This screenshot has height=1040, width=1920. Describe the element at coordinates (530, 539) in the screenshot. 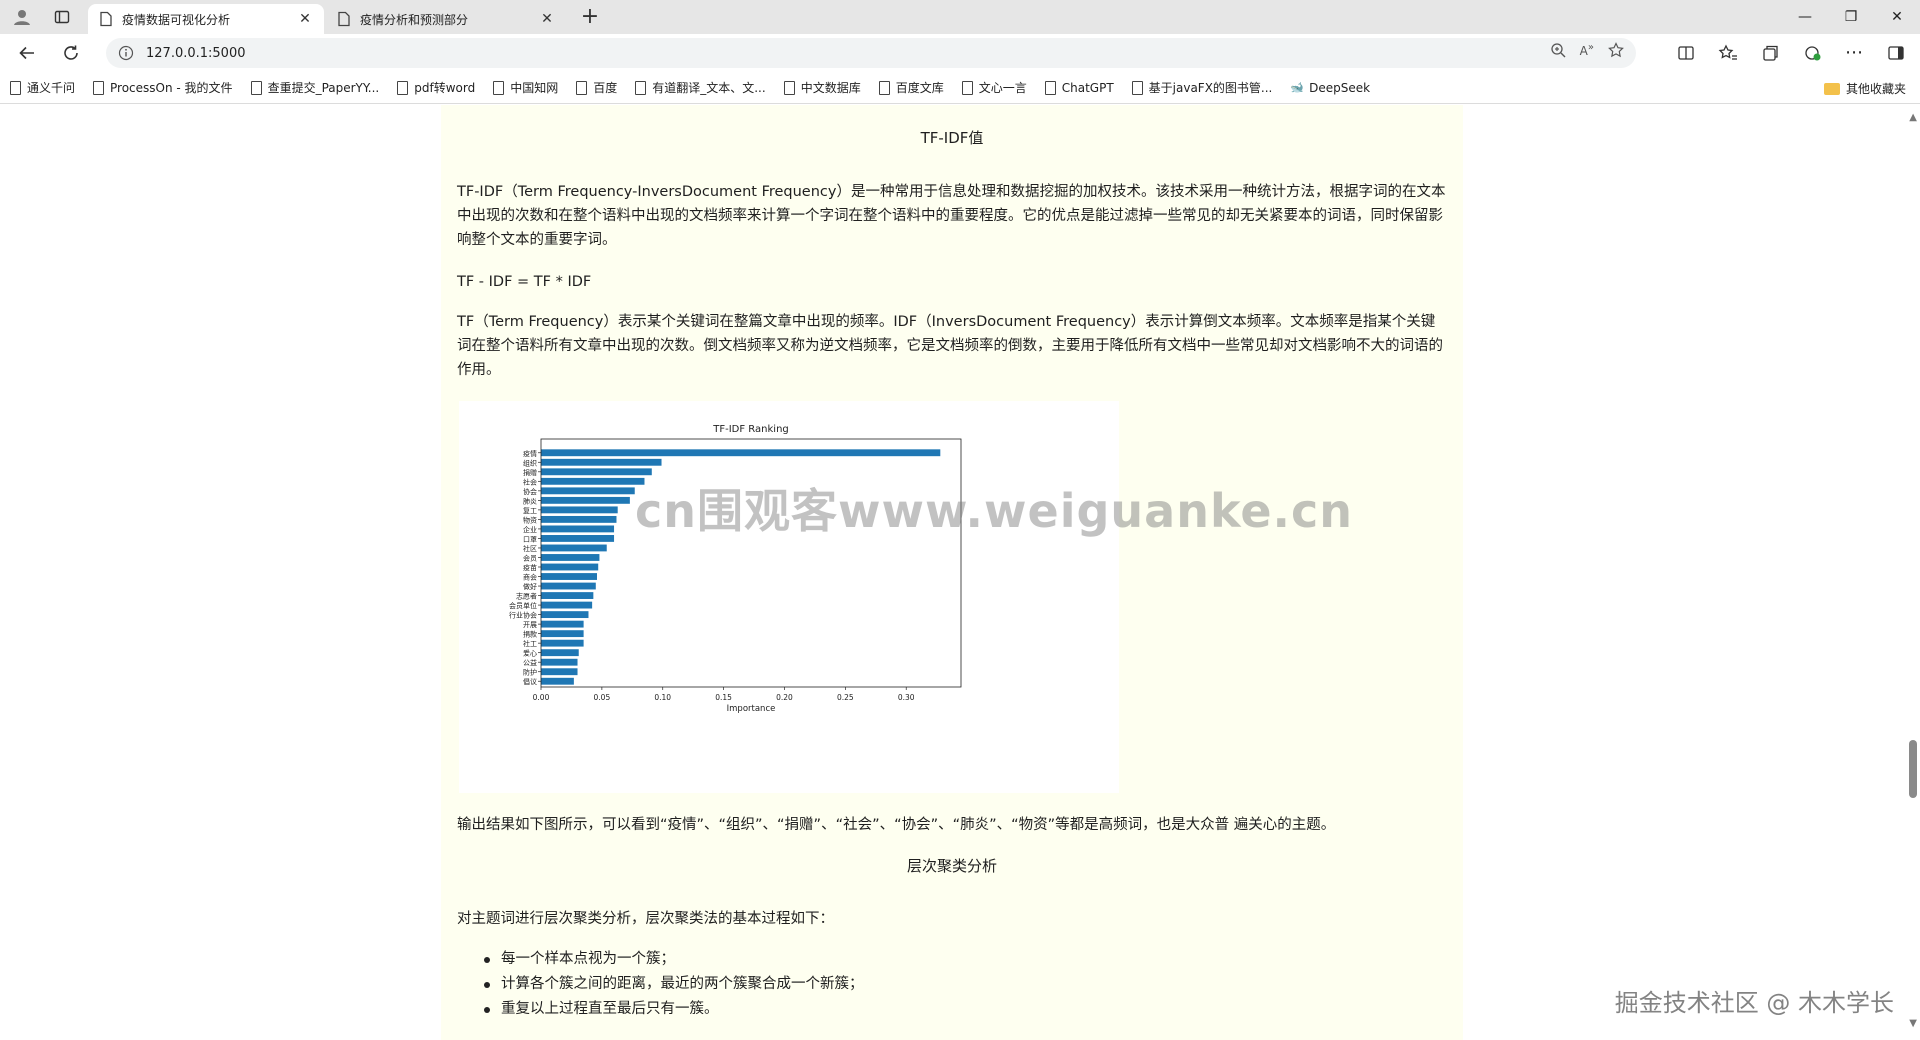

I see `y-tick-label: 口罩` at that location.